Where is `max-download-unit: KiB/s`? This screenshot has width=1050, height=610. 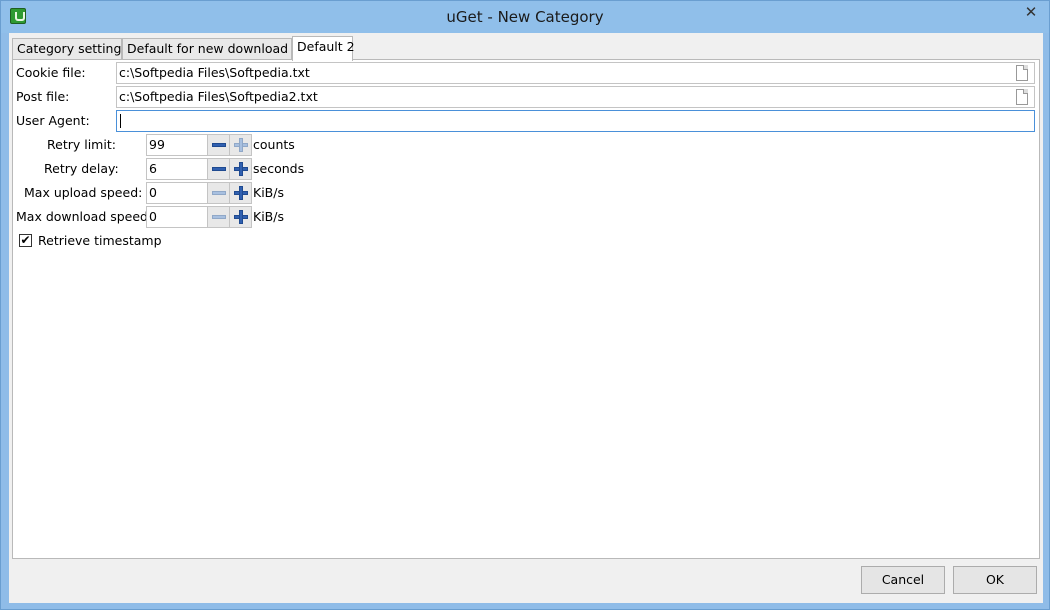 max-download-unit: KiB/s is located at coordinates (268, 216).